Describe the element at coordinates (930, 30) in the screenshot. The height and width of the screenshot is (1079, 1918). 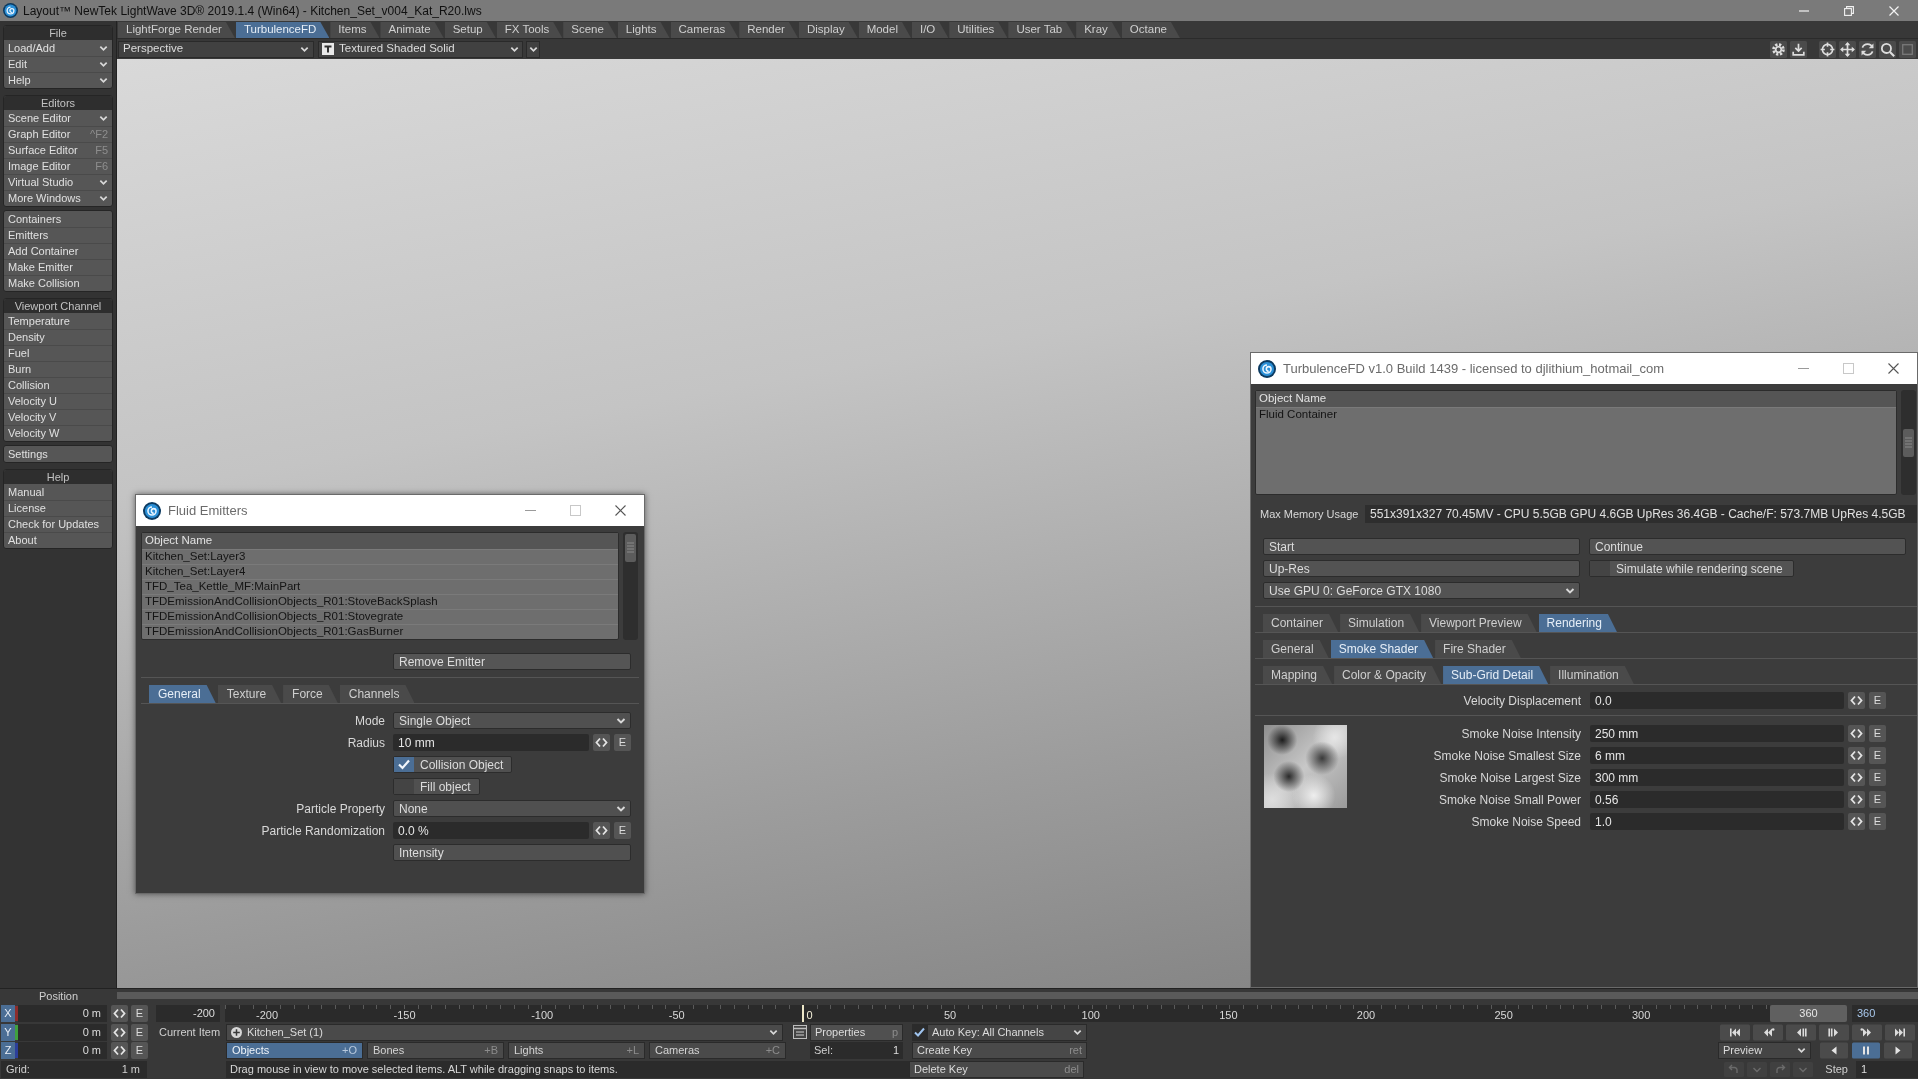
I see `tab: I/O` at that location.